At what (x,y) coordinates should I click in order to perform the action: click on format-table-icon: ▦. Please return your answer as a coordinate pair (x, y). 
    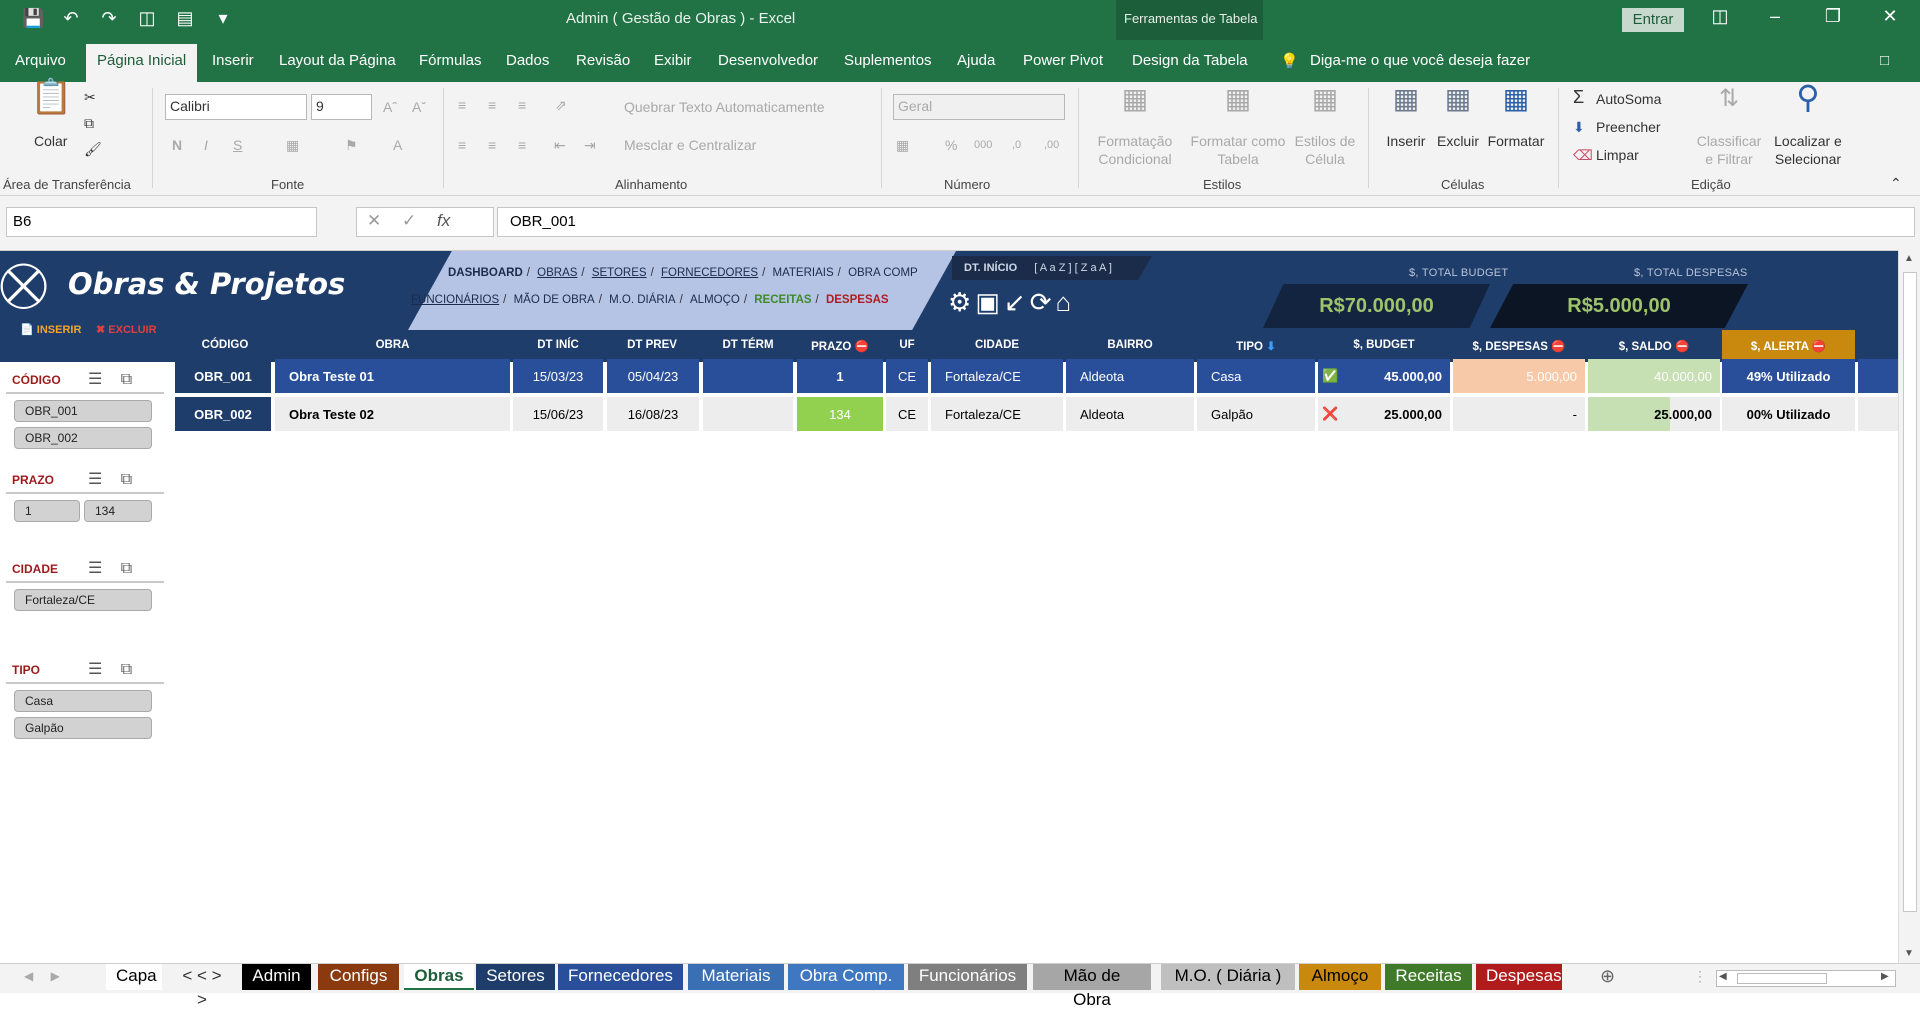
    Looking at the image, I should click on (1238, 99).